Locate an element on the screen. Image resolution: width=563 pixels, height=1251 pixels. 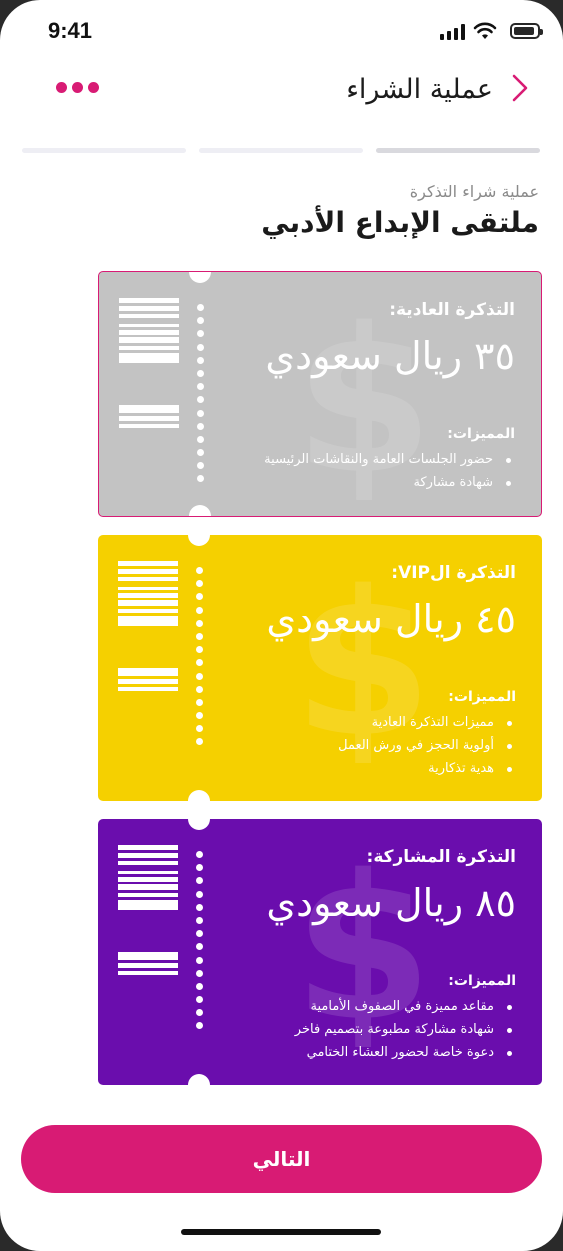
header: عملية الشراء is located at coordinates (281, 92).